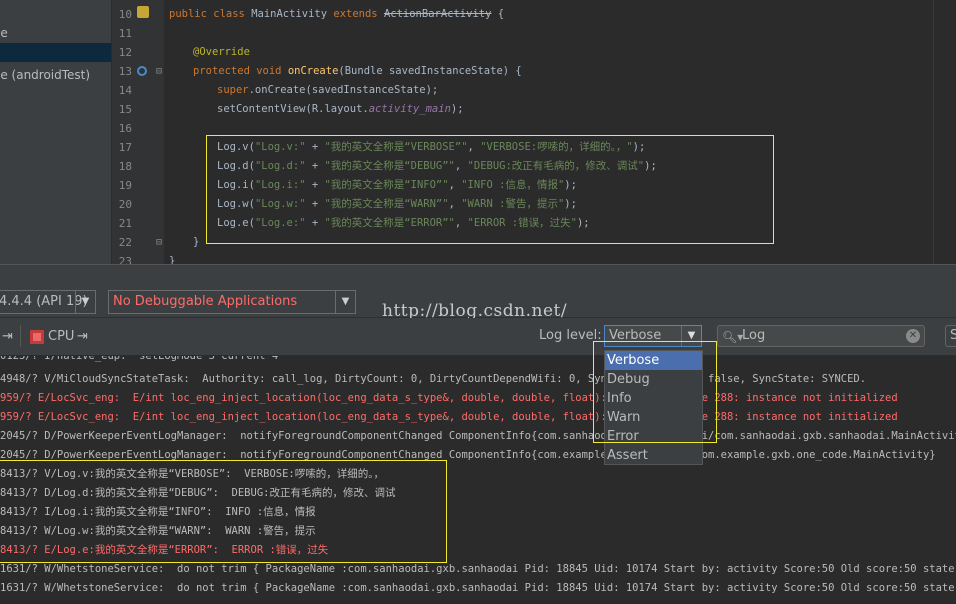 The height and width of the screenshot is (604, 956). Describe the element at coordinates (236, 166) in the screenshot. I see `log-call: Log.d(` at that location.